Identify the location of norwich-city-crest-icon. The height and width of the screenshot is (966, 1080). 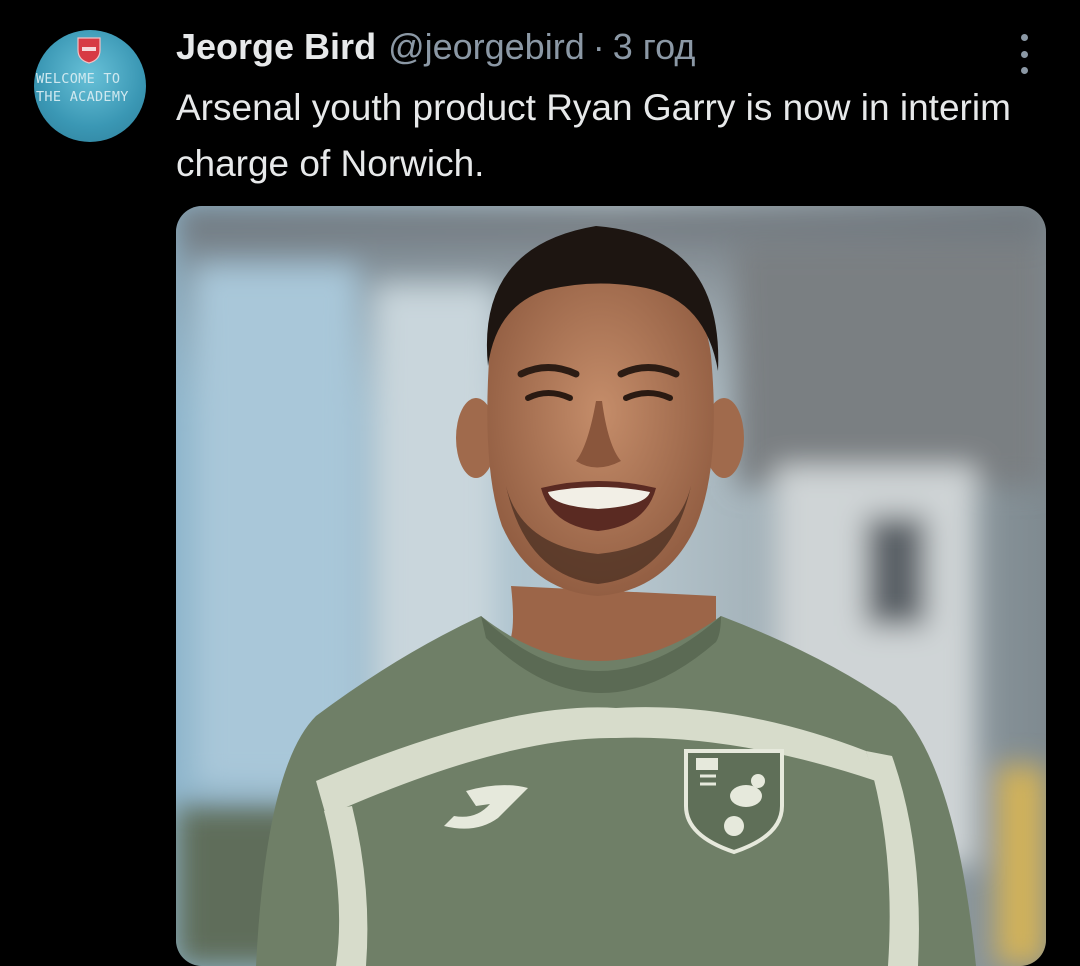
(734, 802).